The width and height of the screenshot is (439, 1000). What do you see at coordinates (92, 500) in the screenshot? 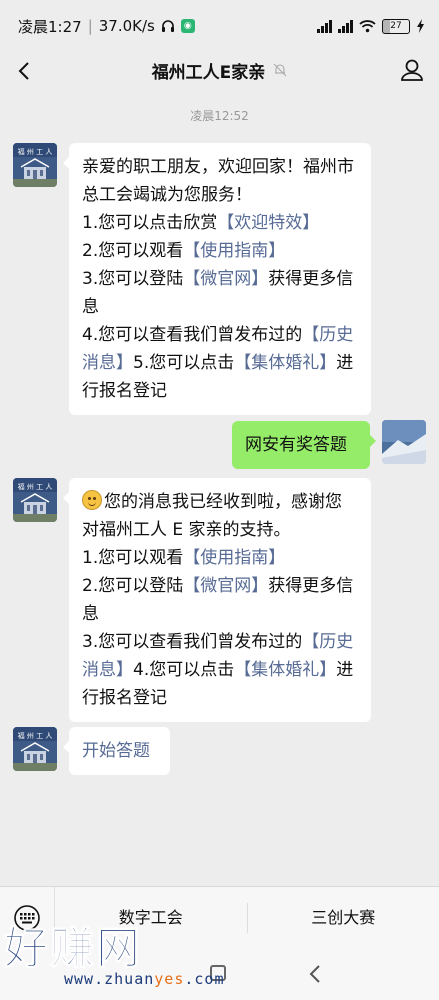
I see `smile-emoji-icon` at bounding box center [92, 500].